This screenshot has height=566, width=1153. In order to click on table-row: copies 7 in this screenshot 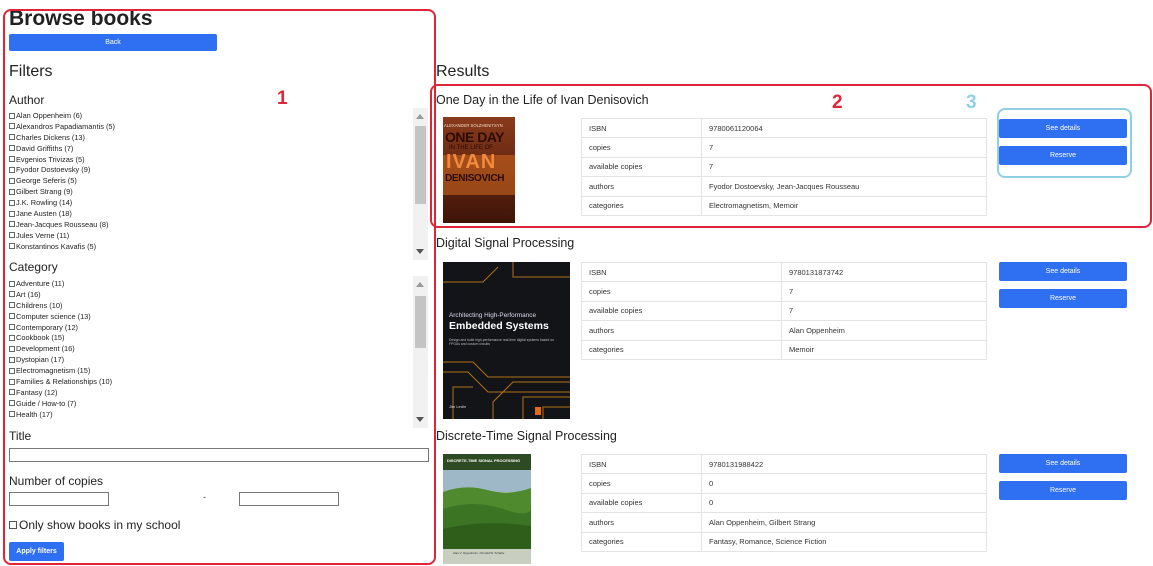, I will do `click(784, 291)`.